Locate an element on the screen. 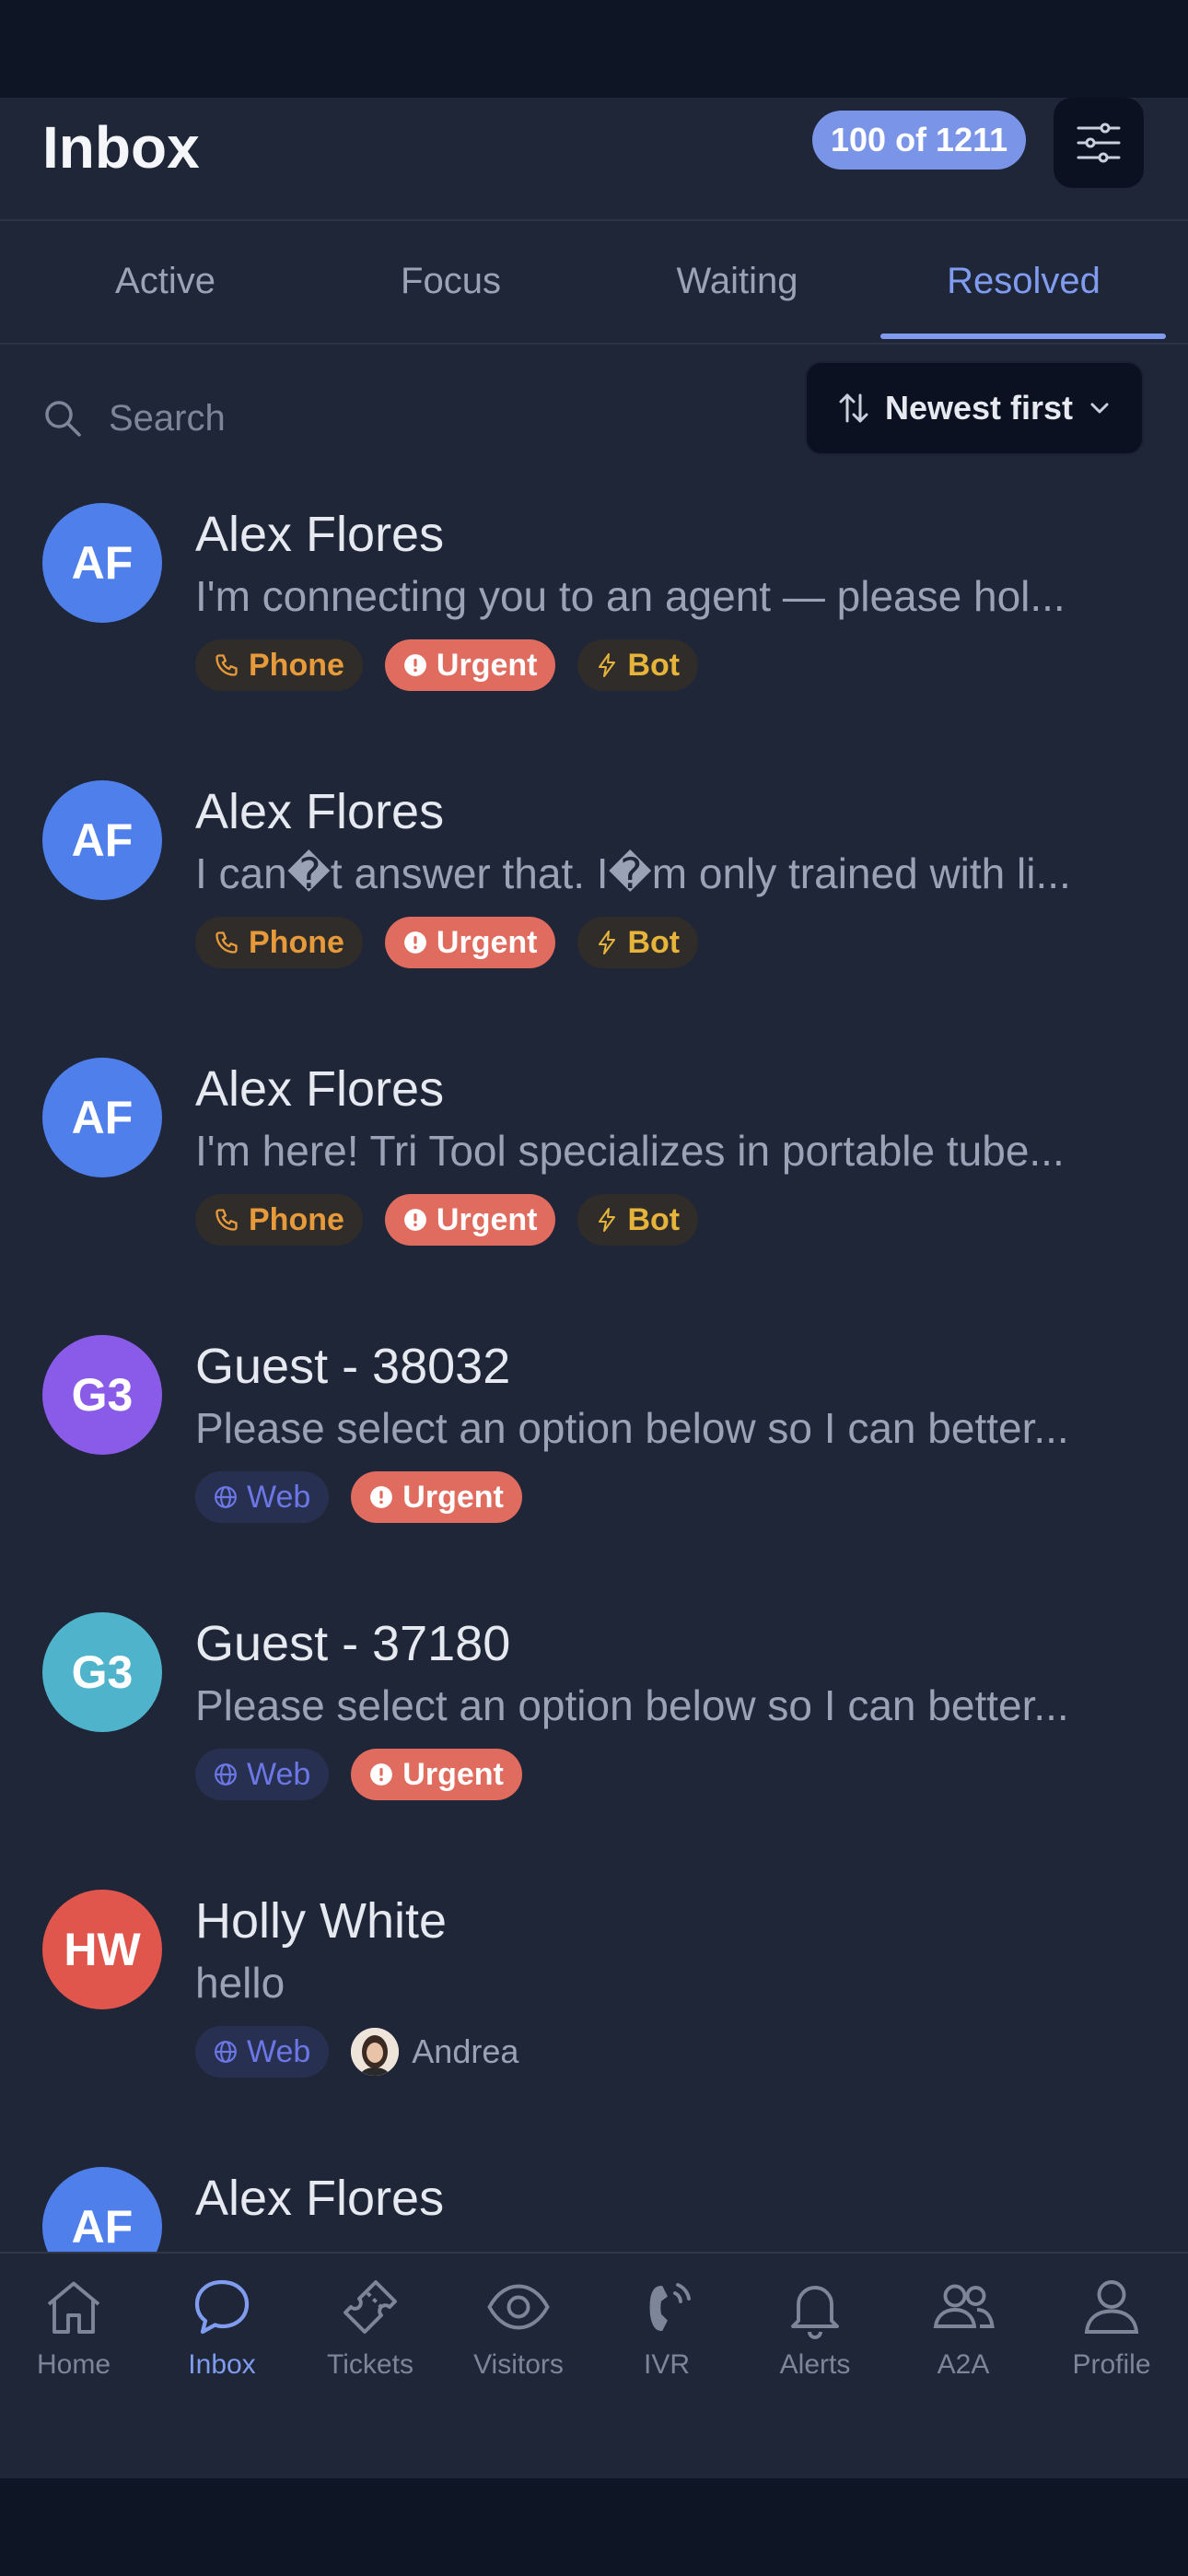  tab-focus: Focus is located at coordinates (451, 281).